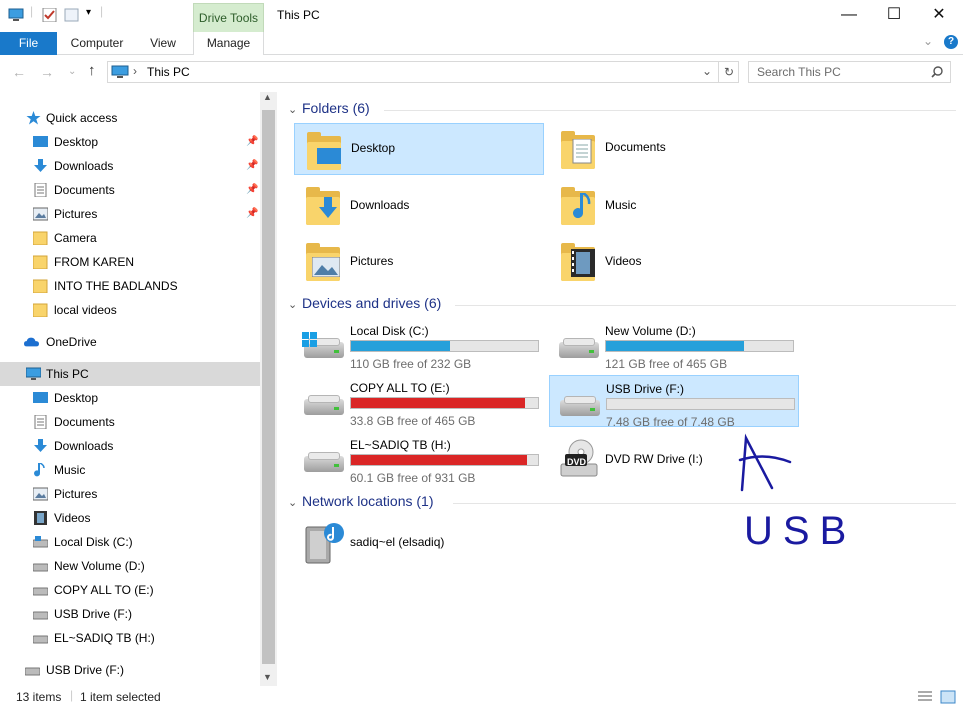 This screenshot has height=709, width=963. What do you see at coordinates (130, 446) in the screenshot?
I see `nav-pc-downloads: Downloads` at bounding box center [130, 446].